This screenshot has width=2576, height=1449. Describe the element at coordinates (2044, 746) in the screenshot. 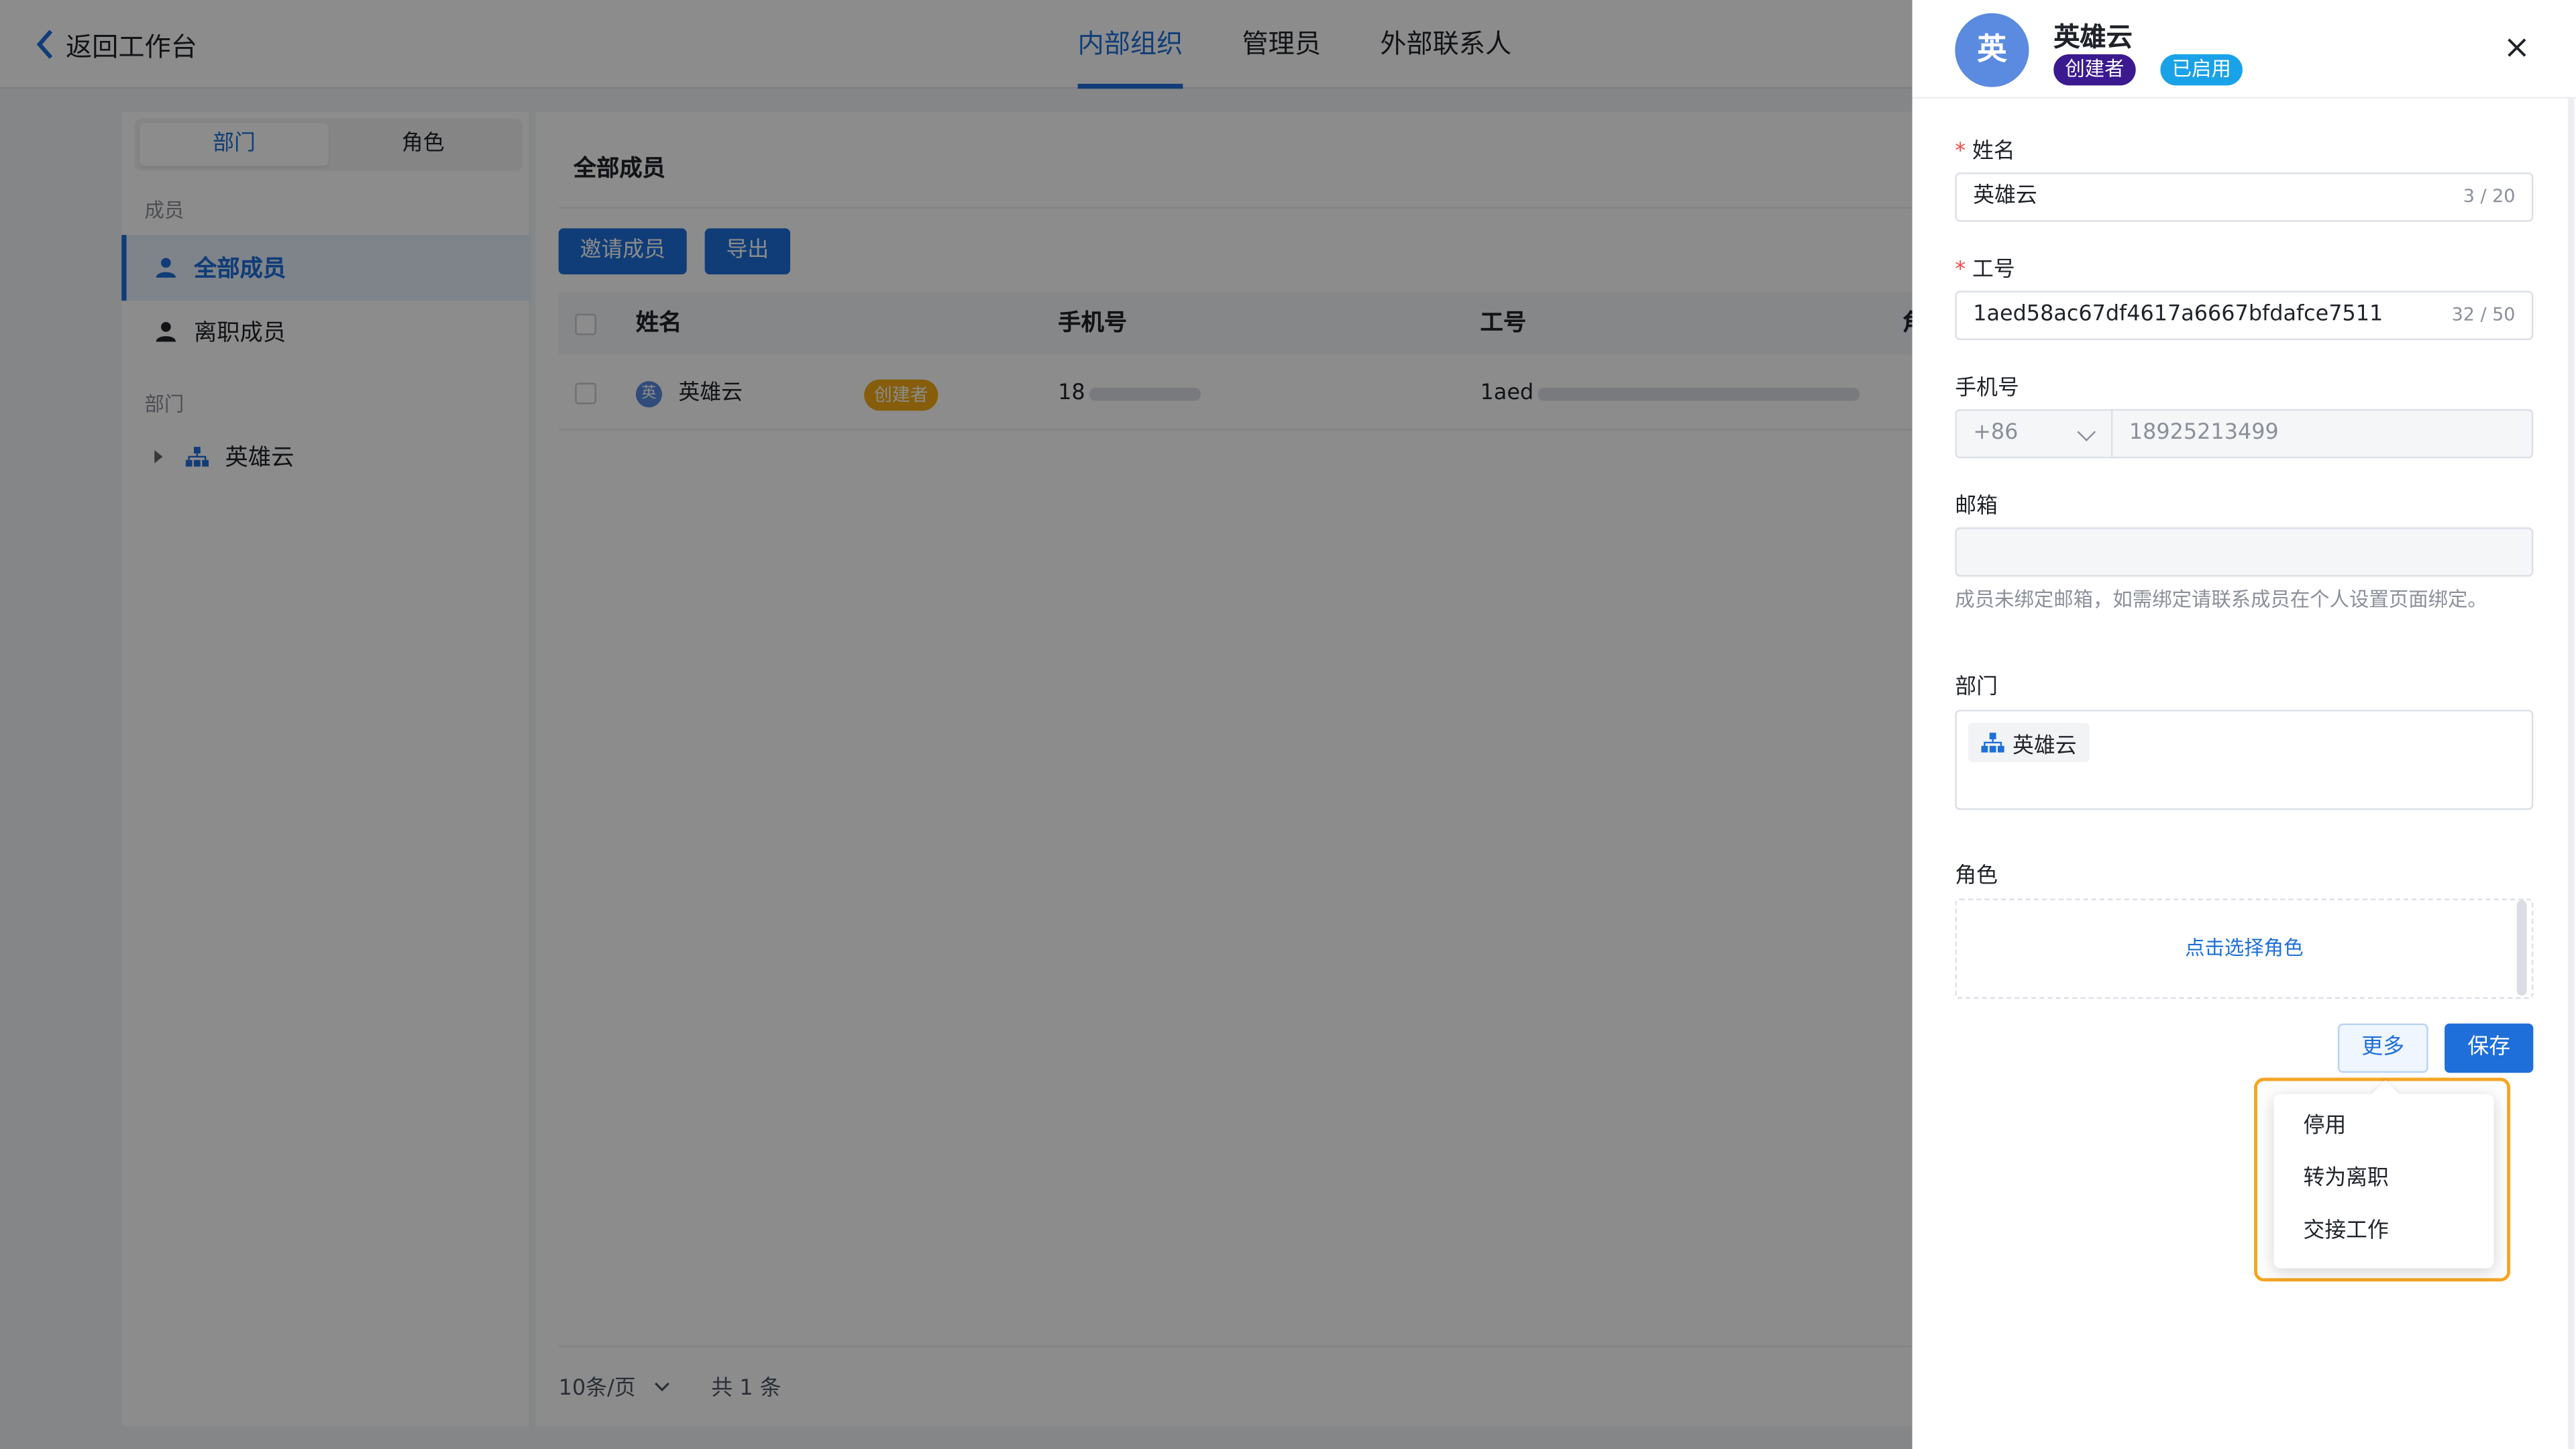

I see `dept-chip-label: 英雄云` at that location.